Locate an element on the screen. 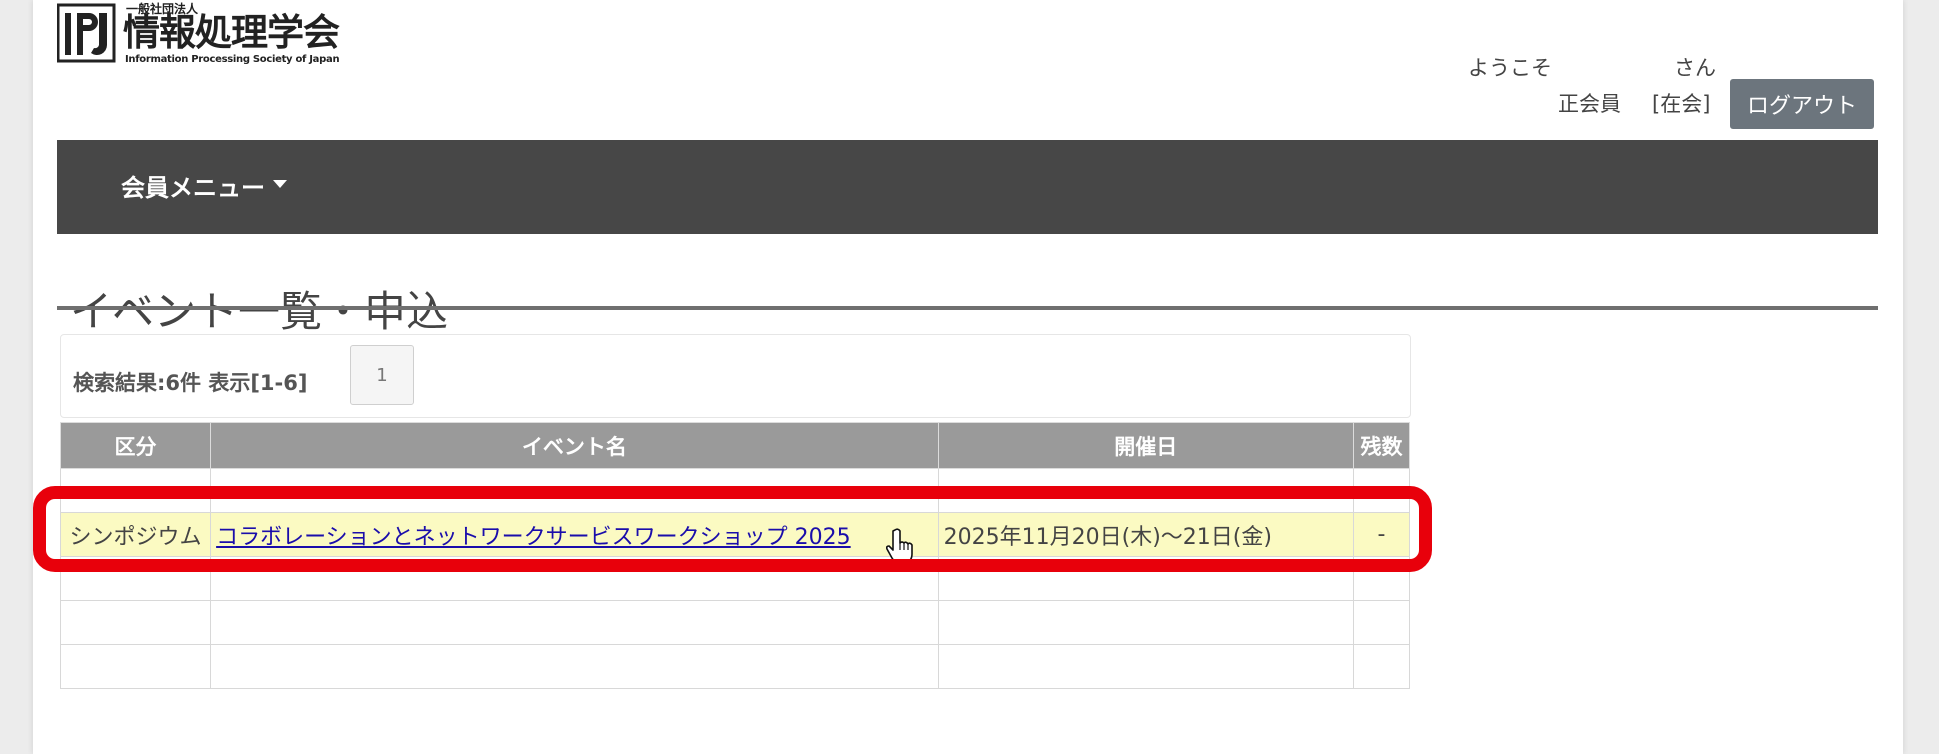 This screenshot has width=1939, height=754. member-menu-dropdown: 会員メニュー is located at coordinates (204, 185).